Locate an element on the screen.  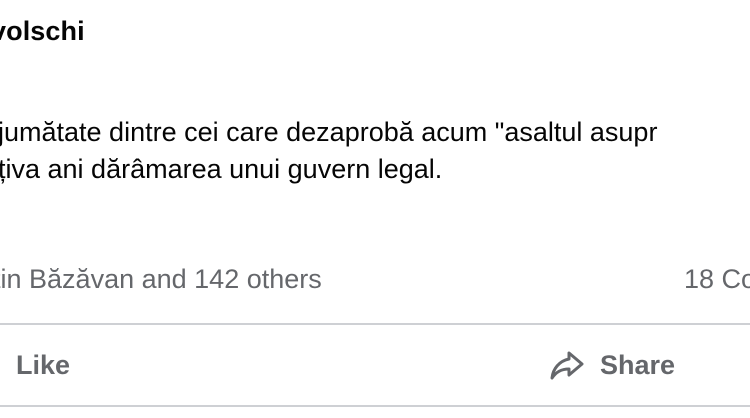
like-button: Like is located at coordinates (43, 365).